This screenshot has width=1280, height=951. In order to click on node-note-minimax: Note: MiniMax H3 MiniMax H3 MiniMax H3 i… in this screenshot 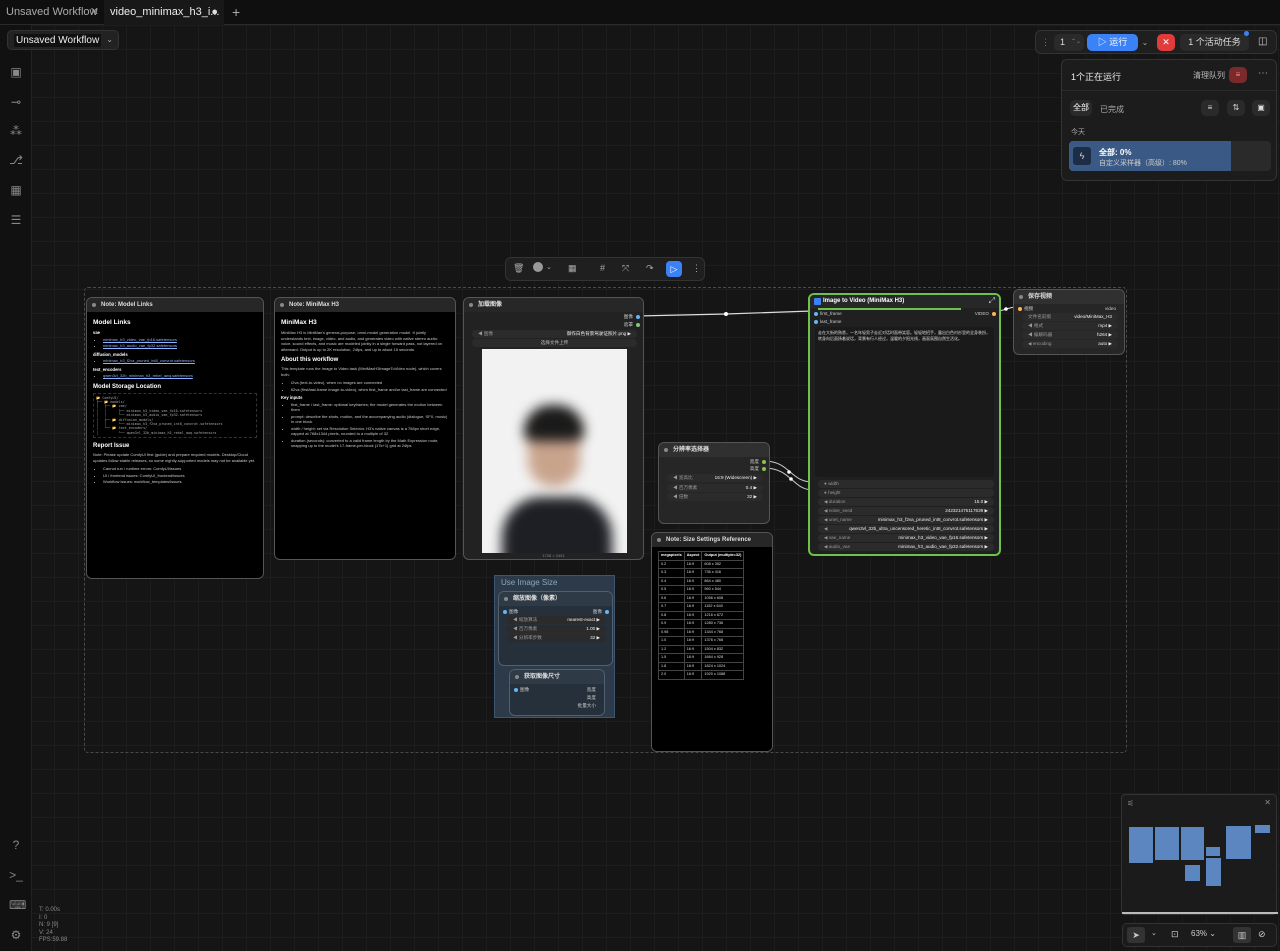, I will do `click(365, 428)`.